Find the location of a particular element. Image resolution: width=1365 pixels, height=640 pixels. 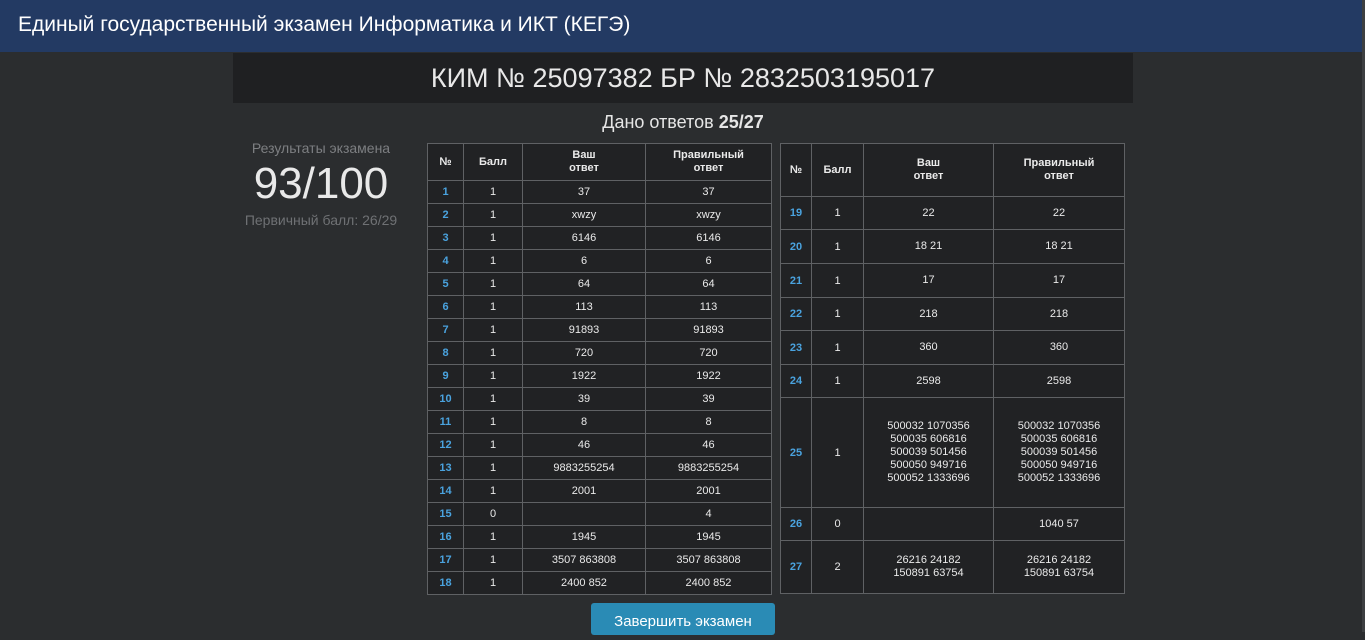

your-answer: 22 is located at coordinates (928, 213).